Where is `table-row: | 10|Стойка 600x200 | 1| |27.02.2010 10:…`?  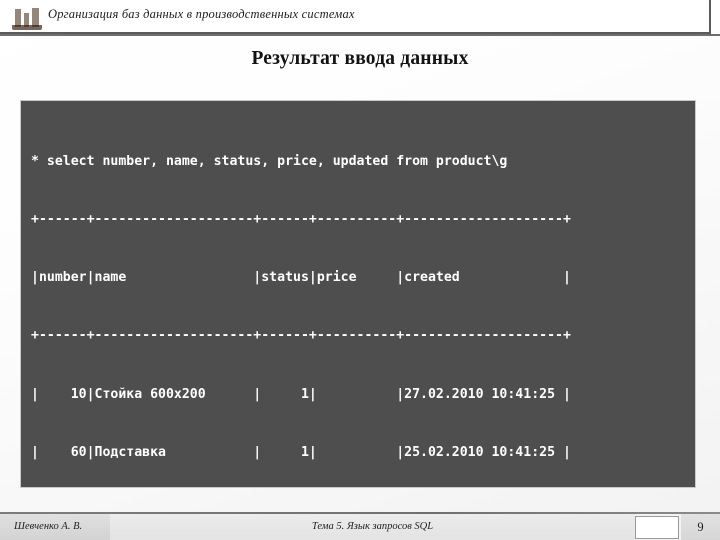 table-row: | 10|Стойка 600x200 | 1| |27.02.2010 10:… is located at coordinates (301, 394).